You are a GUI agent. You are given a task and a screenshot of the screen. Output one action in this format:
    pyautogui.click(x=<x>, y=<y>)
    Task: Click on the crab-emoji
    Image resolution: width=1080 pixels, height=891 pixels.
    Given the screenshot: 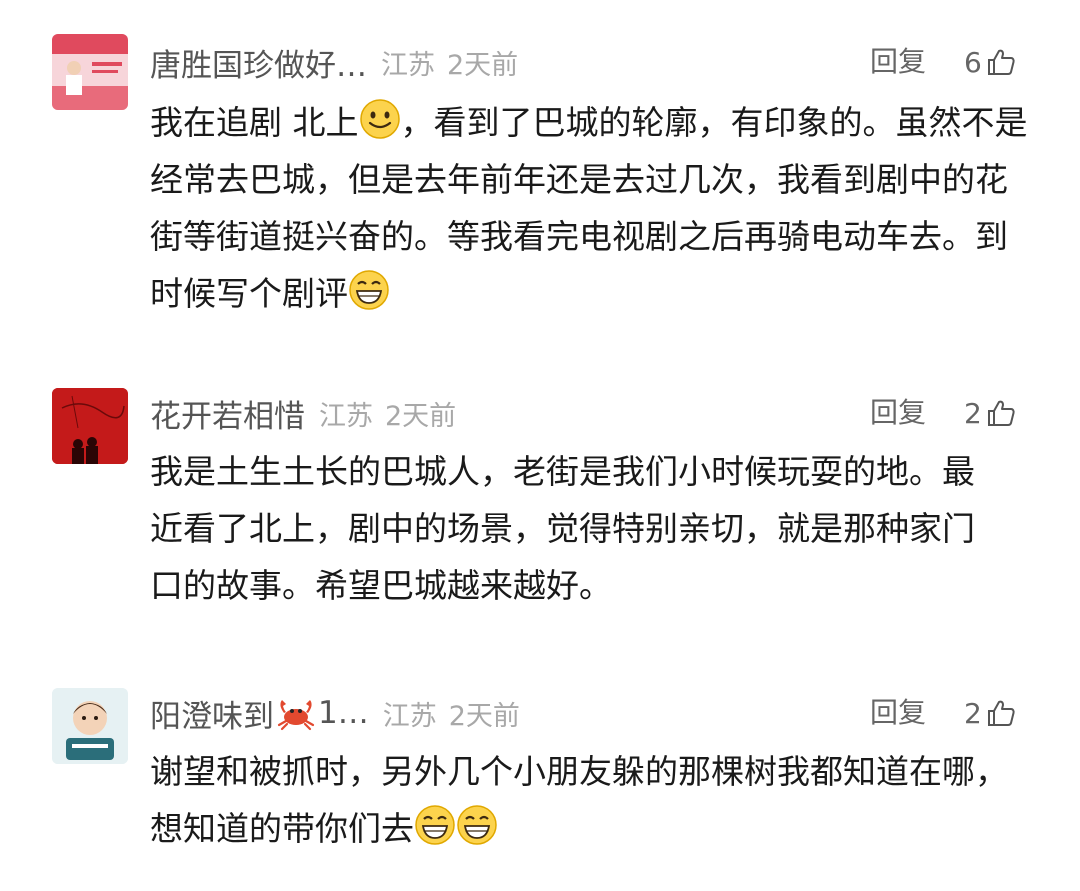 What is the action you would take?
    pyautogui.click(x=296, y=715)
    